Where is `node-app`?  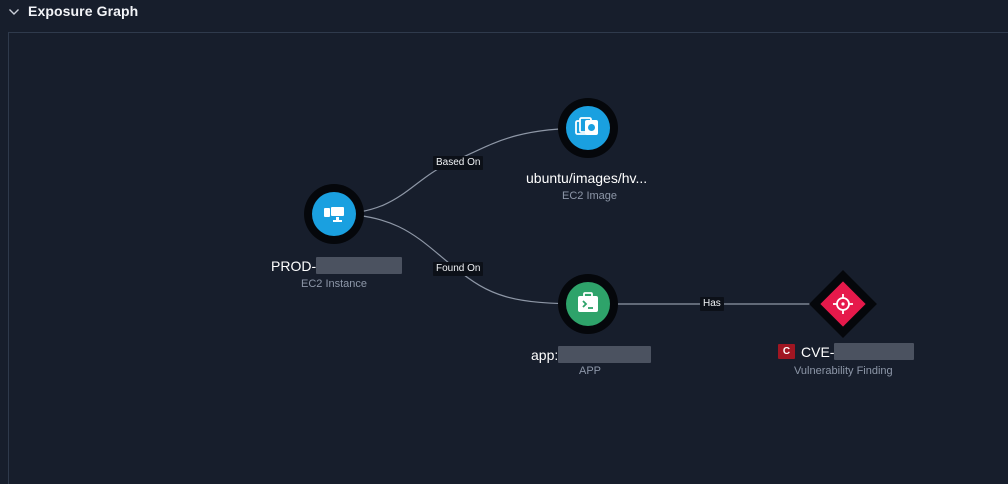 node-app is located at coordinates (588, 304).